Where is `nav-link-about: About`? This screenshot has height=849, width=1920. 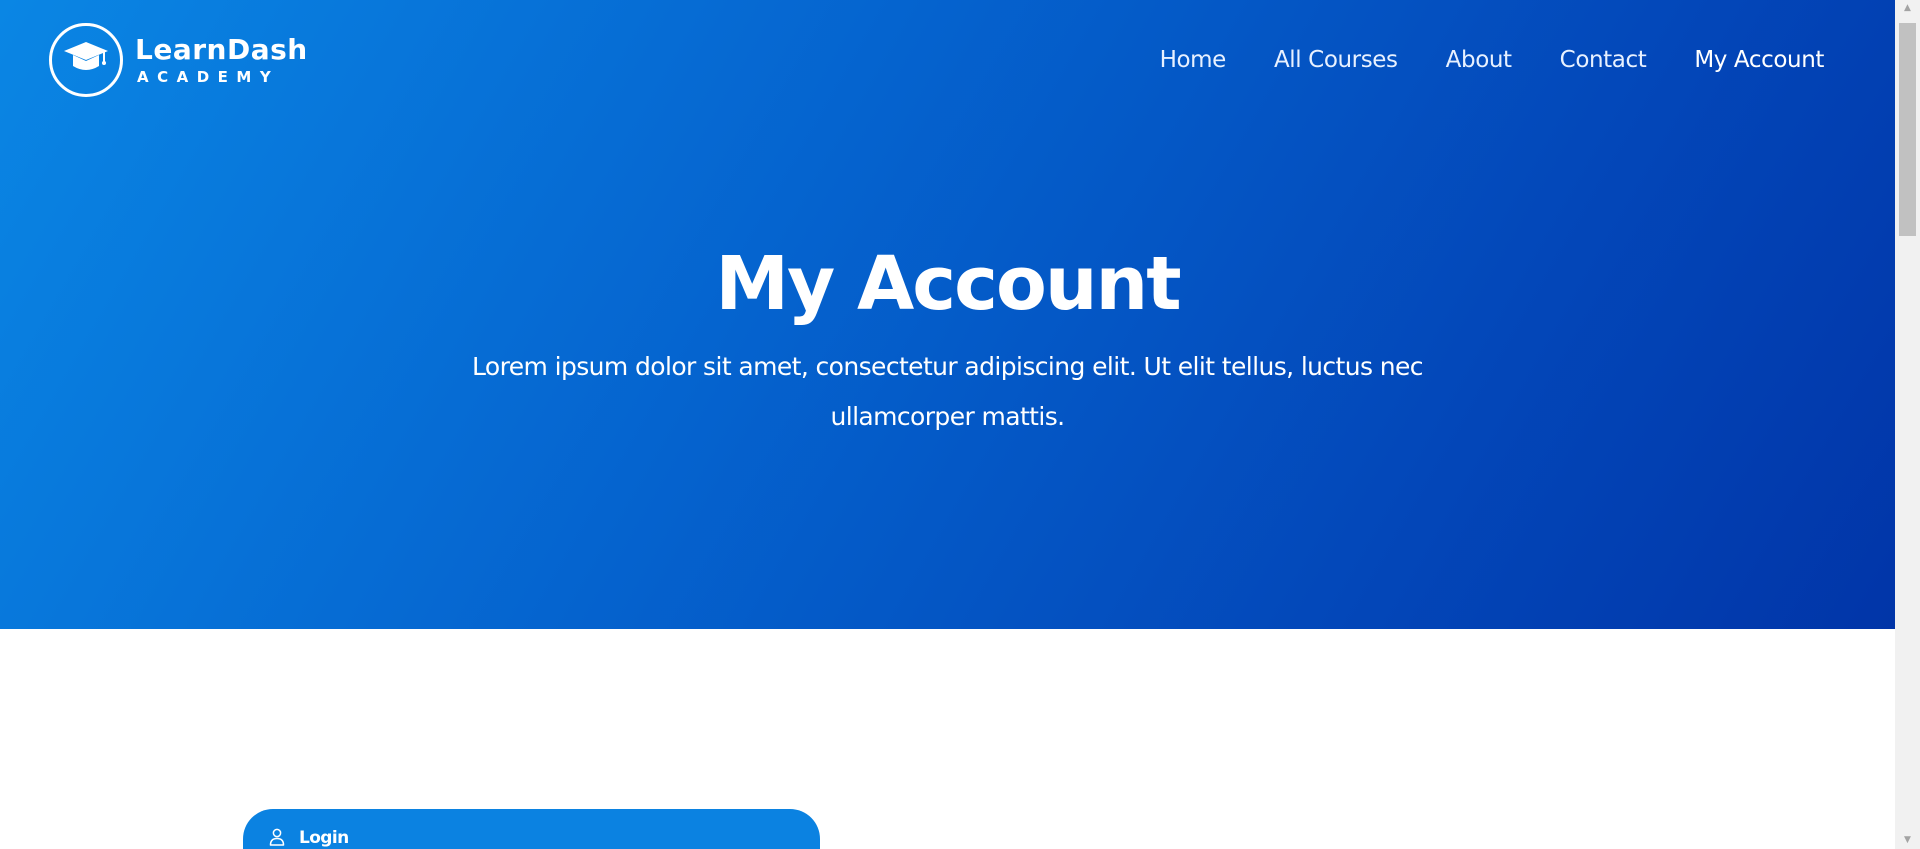 nav-link-about: About is located at coordinates (1479, 60).